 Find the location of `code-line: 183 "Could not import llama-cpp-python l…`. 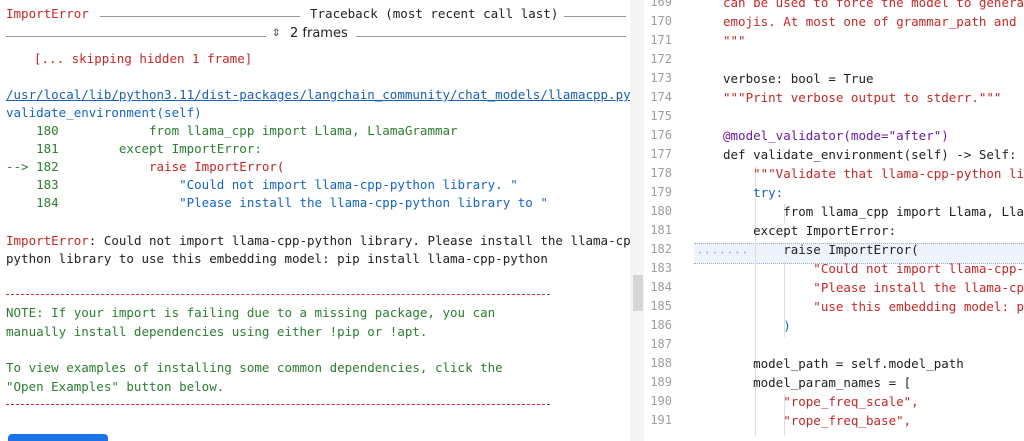

code-line: 183 "Could not import llama-cpp-python l… is located at coordinates (262, 185).